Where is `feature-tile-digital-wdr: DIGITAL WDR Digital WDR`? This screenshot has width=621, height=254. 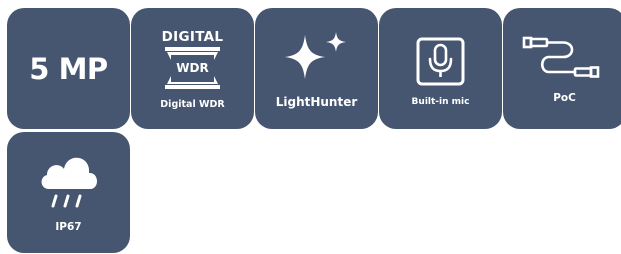 feature-tile-digital-wdr: DIGITAL WDR Digital WDR is located at coordinates (192, 68).